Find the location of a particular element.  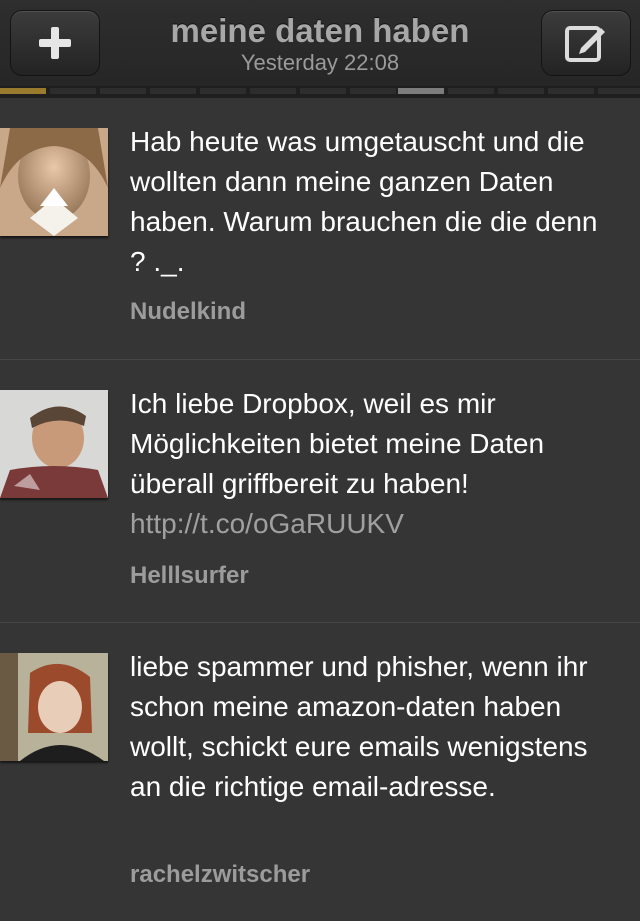

plus-icon is located at coordinates (55, 43).